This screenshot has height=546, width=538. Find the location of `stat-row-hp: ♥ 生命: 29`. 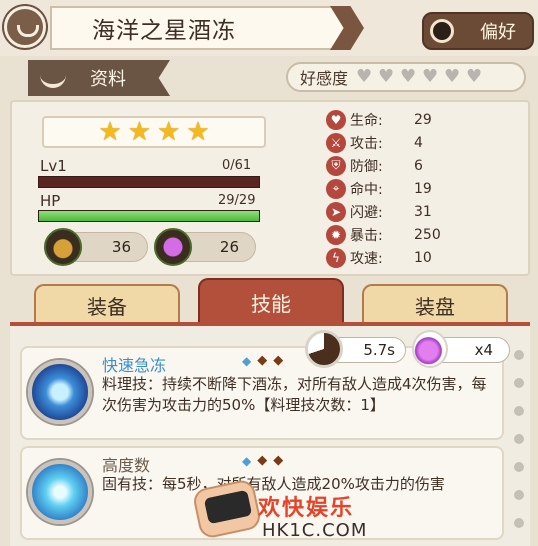

stat-row-hp: ♥ 生命: 29 is located at coordinates (426, 119).